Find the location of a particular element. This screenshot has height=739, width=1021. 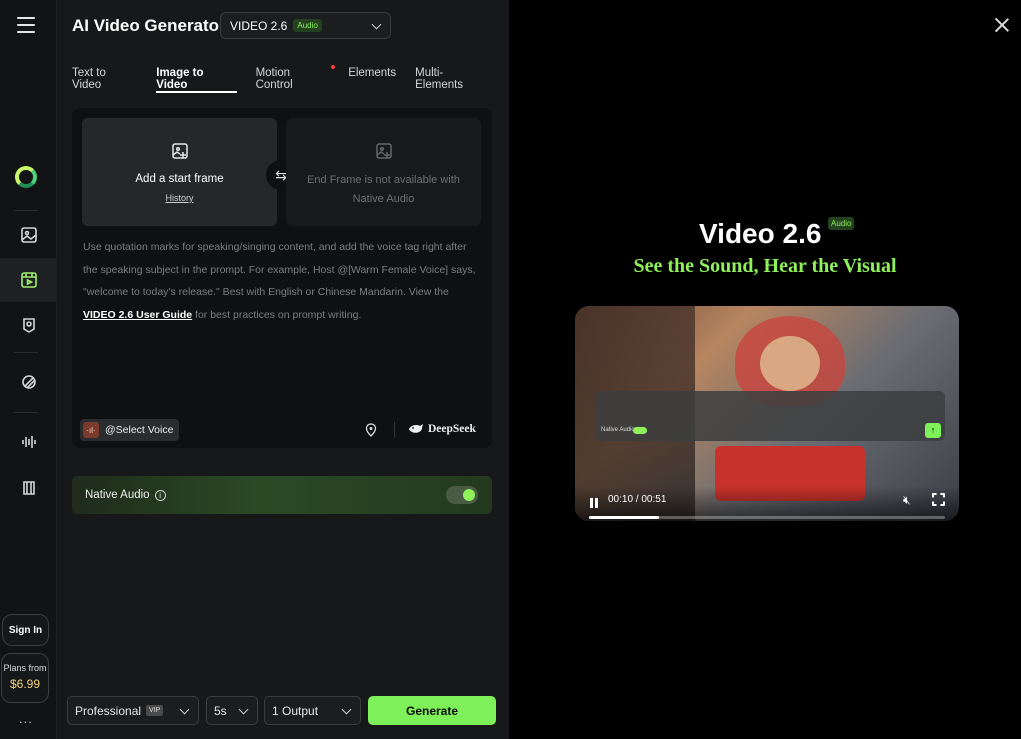

tab-elements: Elements is located at coordinates (372, 80).